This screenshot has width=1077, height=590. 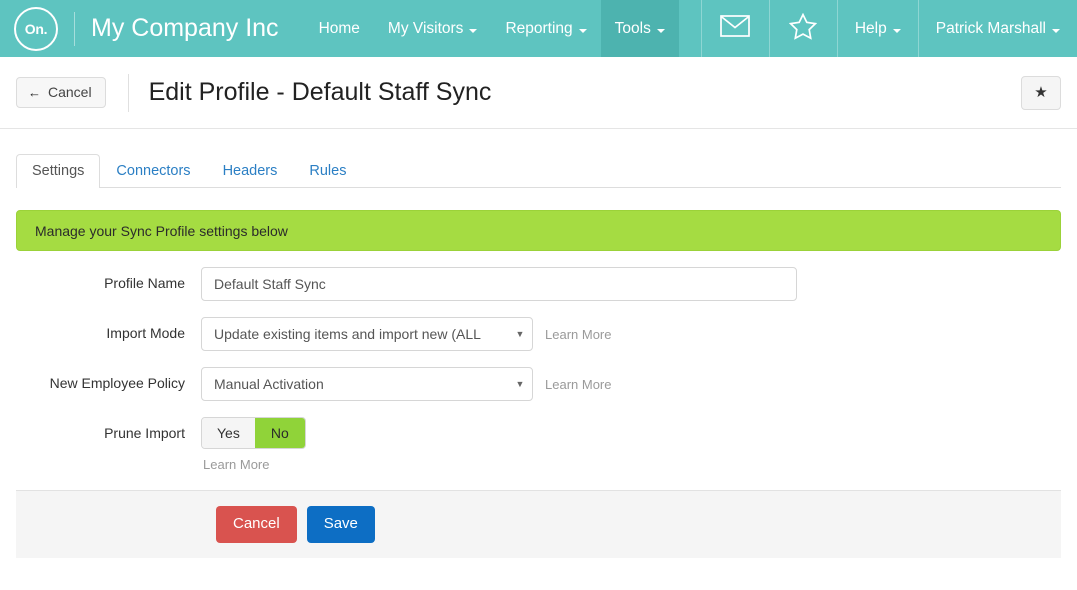 I want to click on prune-import-line: Yes No, so click(x=253, y=433).